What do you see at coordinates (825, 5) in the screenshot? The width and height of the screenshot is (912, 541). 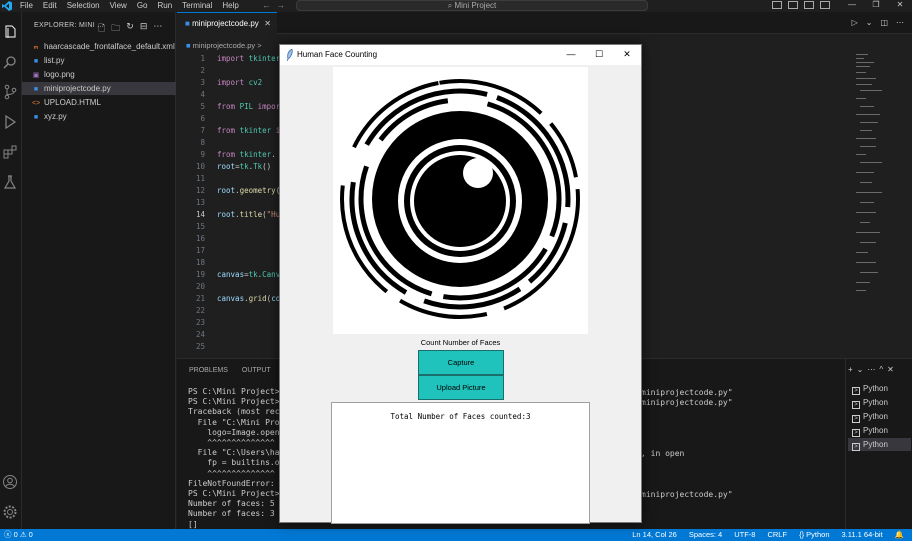 I see `customize-layout-icon` at bounding box center [825, 5].